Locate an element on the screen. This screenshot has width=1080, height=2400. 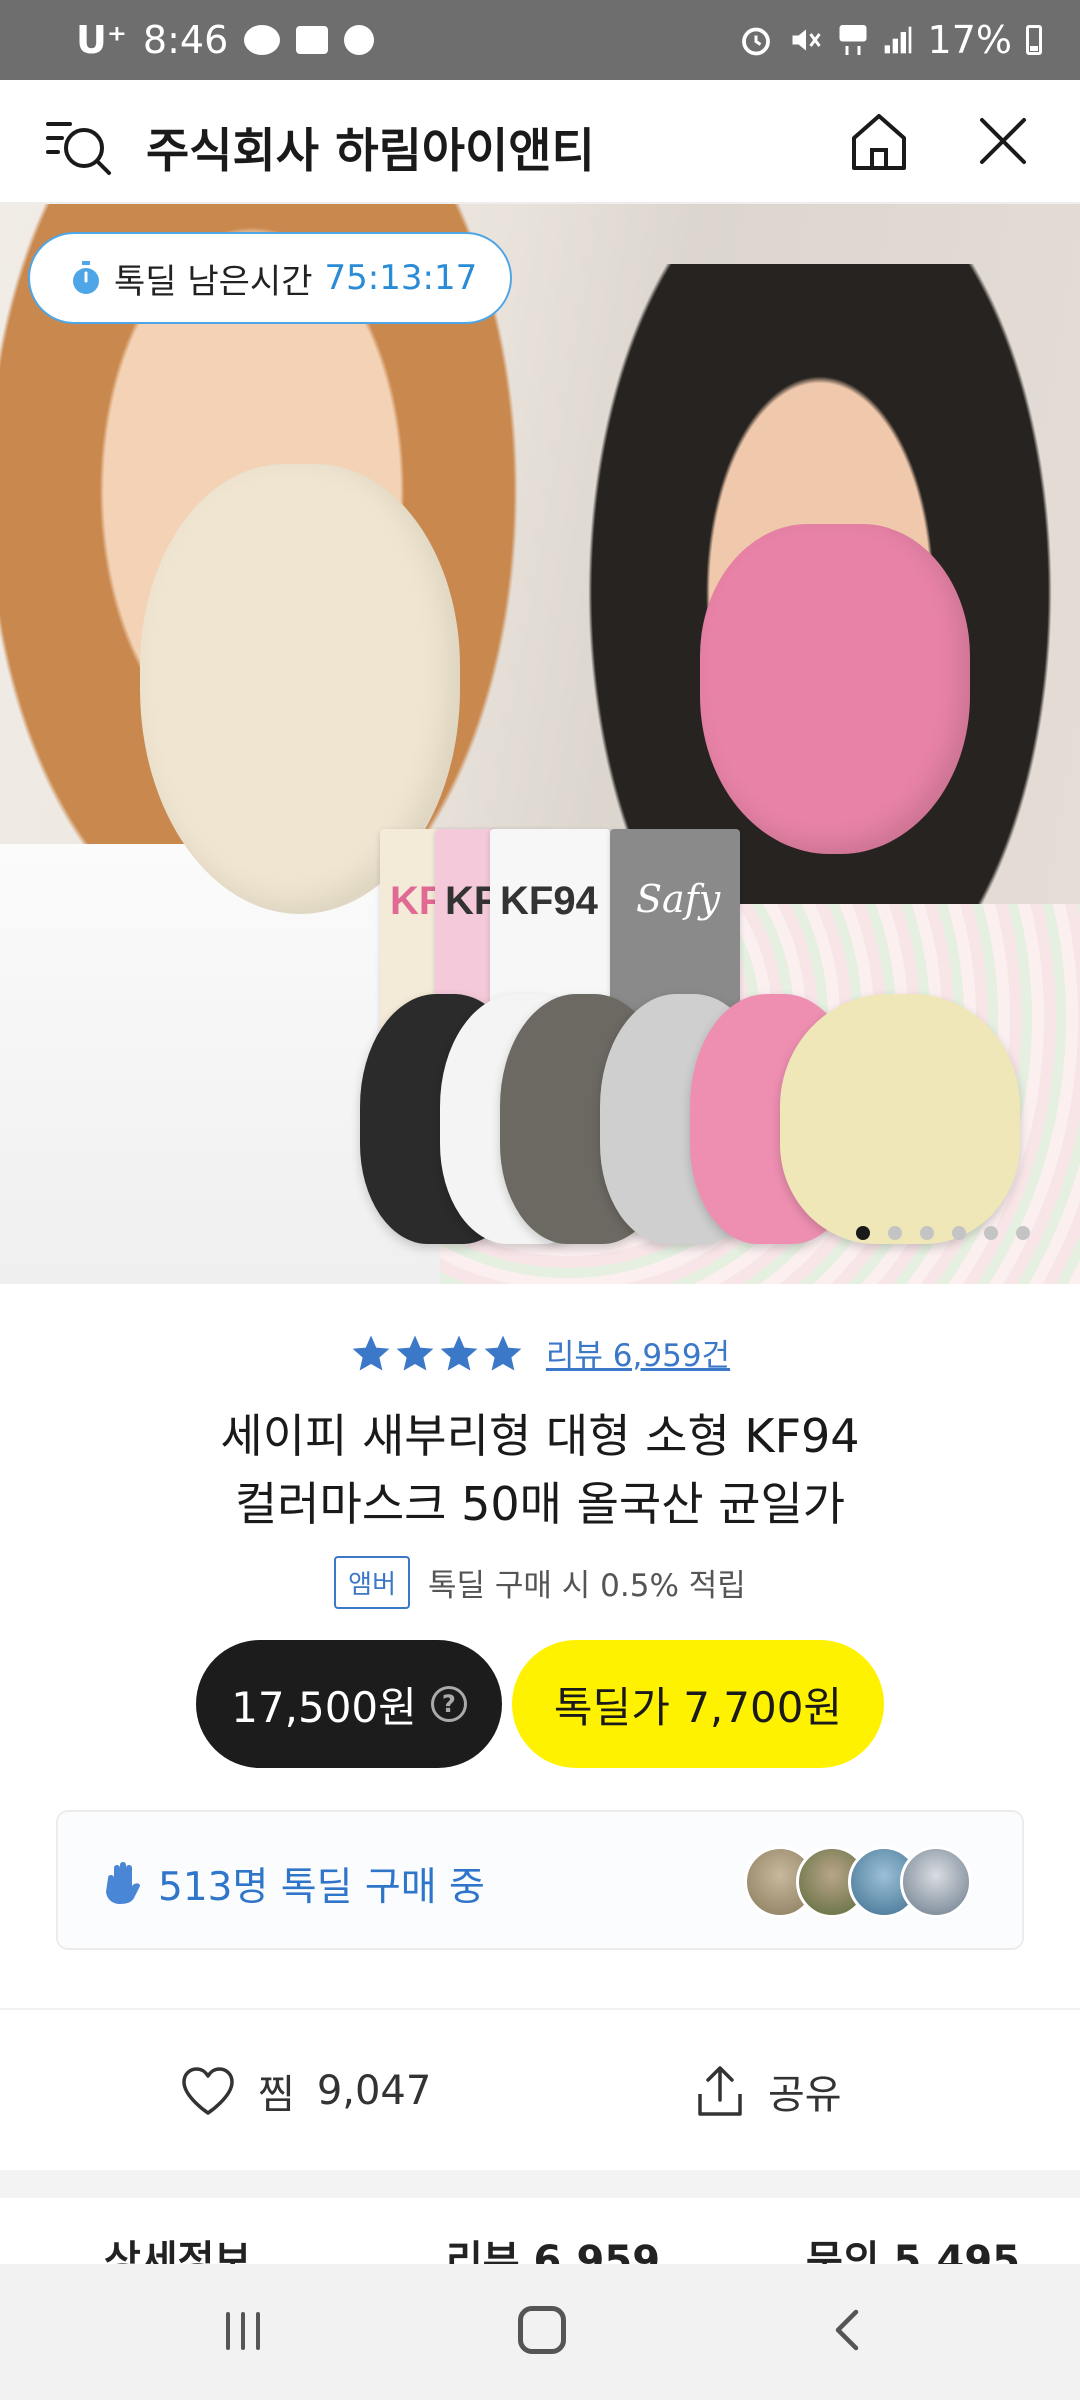
tab-inquiries: 문의 5,495 is located at coordinates (913, 2248).